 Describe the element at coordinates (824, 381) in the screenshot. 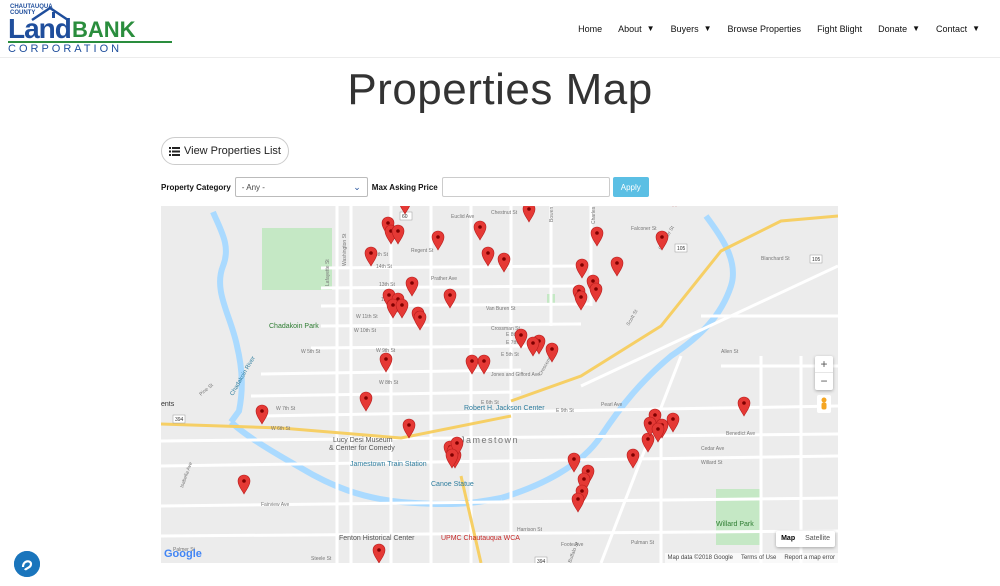

I see `zoom-out-button: −` at that location.